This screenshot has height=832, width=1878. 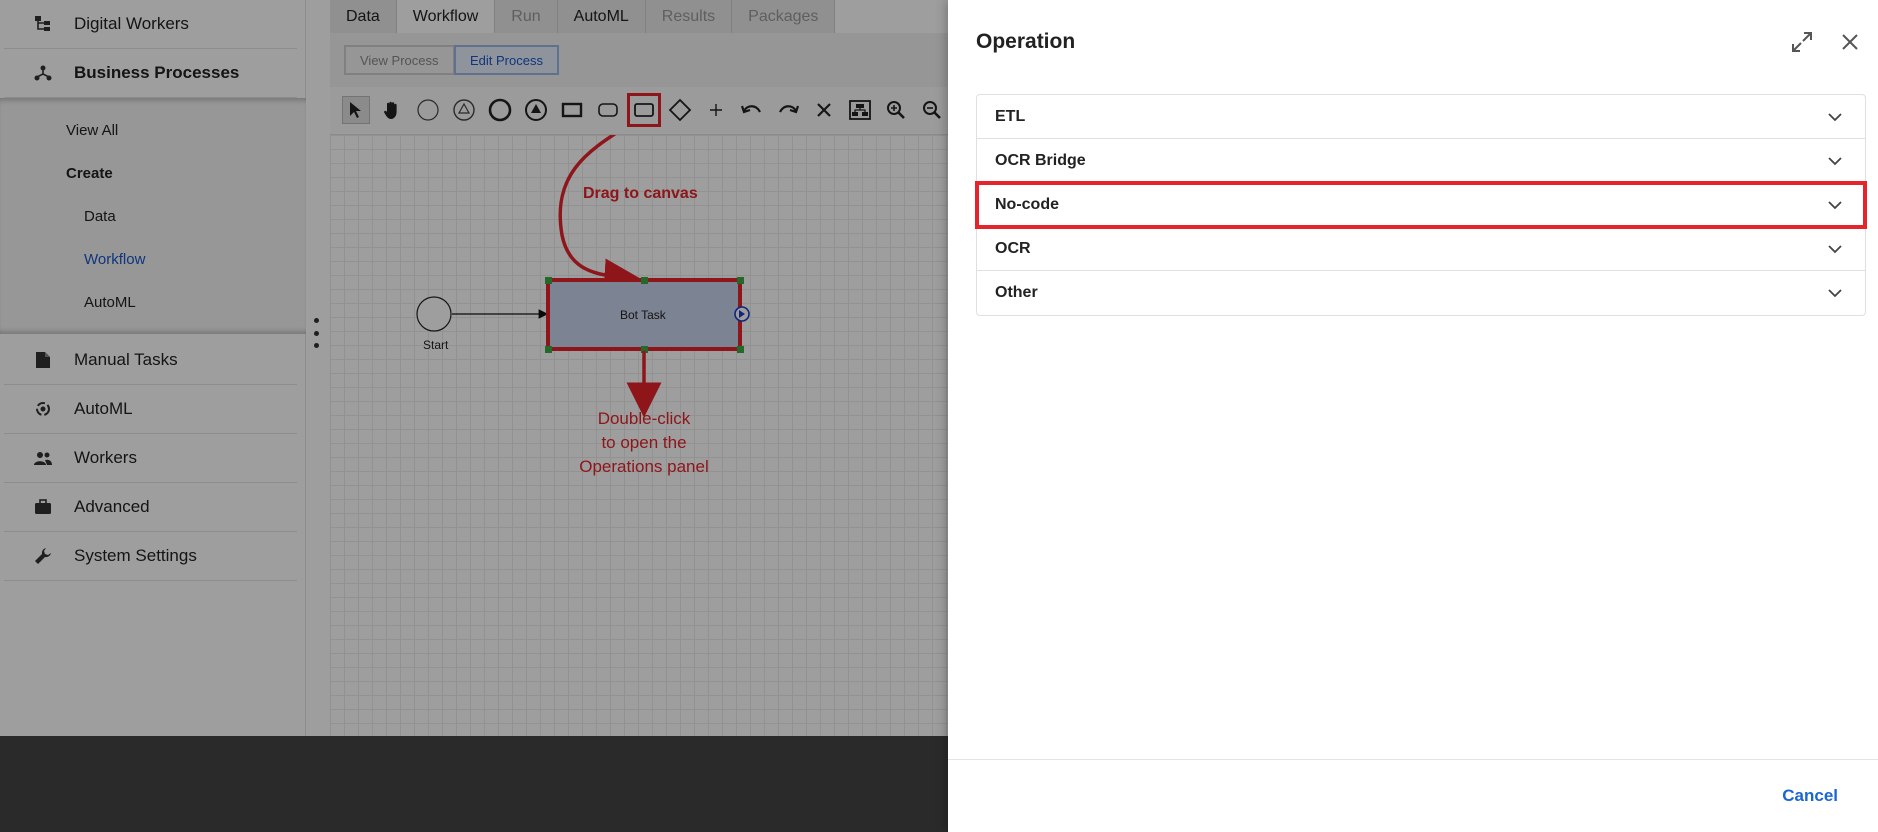 I want to click on operation-item-no-code: No-code, so click(x=1421, y=205).